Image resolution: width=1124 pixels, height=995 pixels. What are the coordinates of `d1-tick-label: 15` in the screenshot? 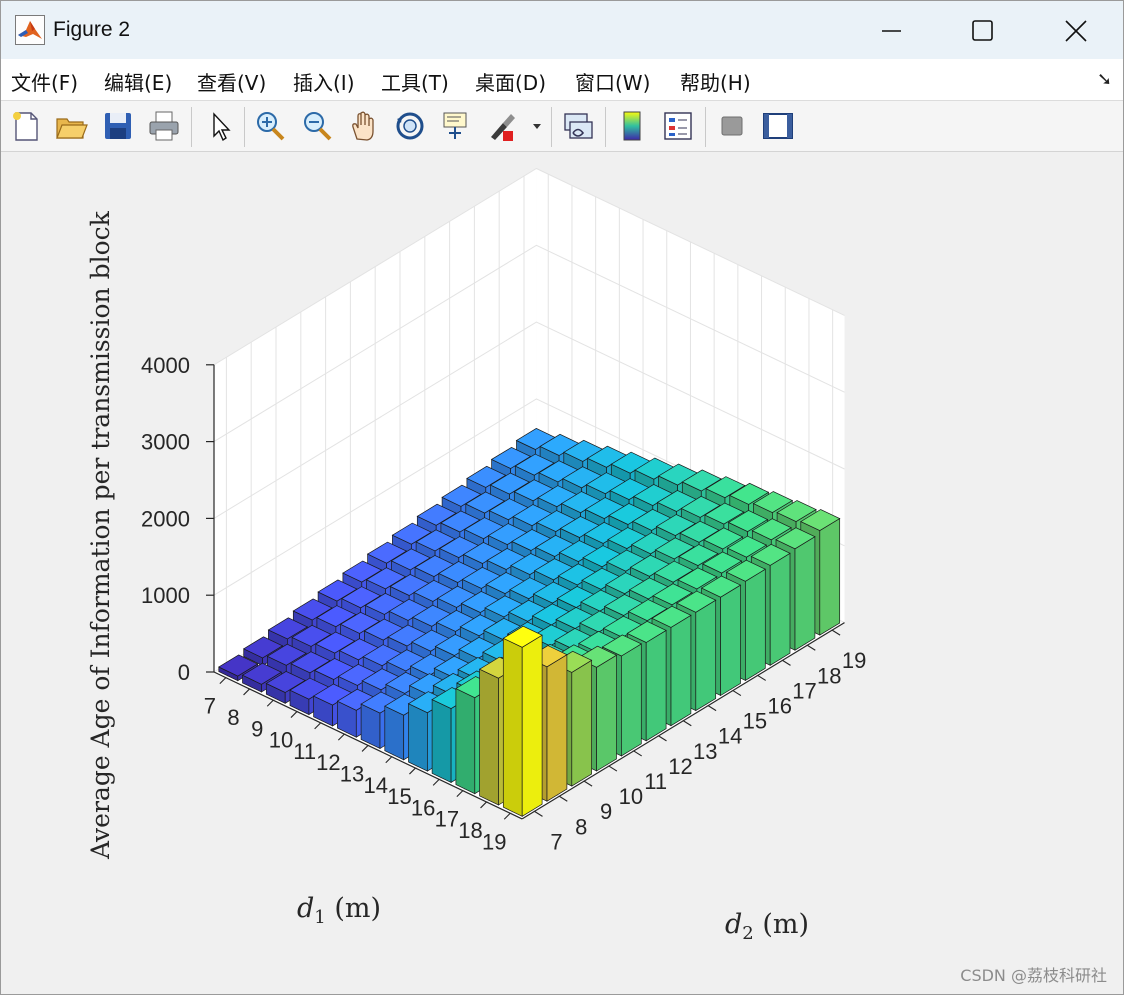 It's located at (399, 796).